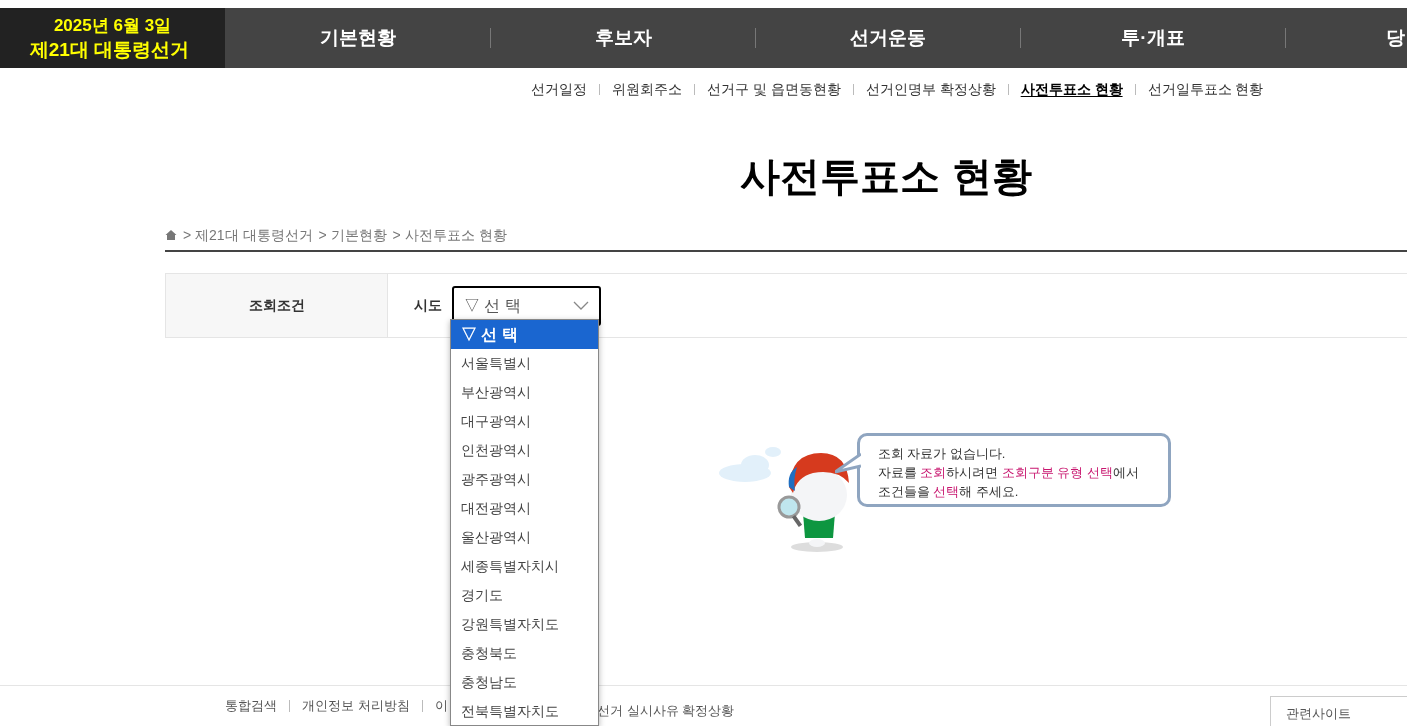 The image size is (1407, 726). Describe the element at coordinates (109, 50) in the screenshot. I see `election-name: 제21대 대통령선거` at that location.